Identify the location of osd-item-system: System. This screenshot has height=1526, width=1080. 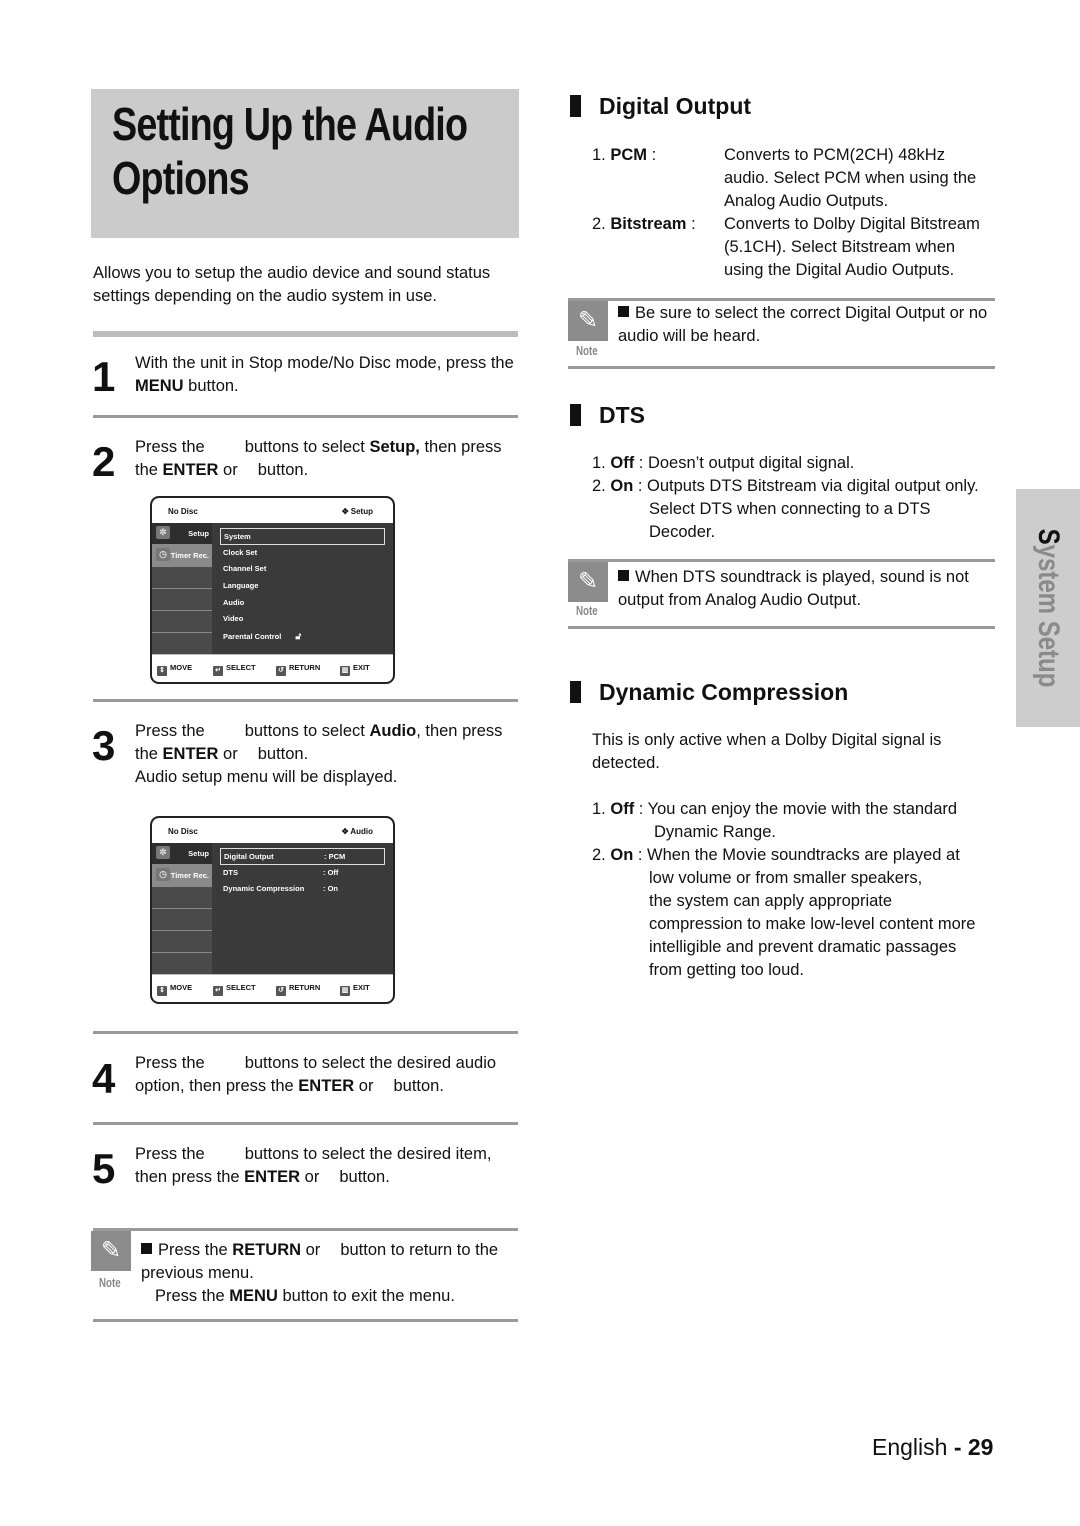
(302, 536).